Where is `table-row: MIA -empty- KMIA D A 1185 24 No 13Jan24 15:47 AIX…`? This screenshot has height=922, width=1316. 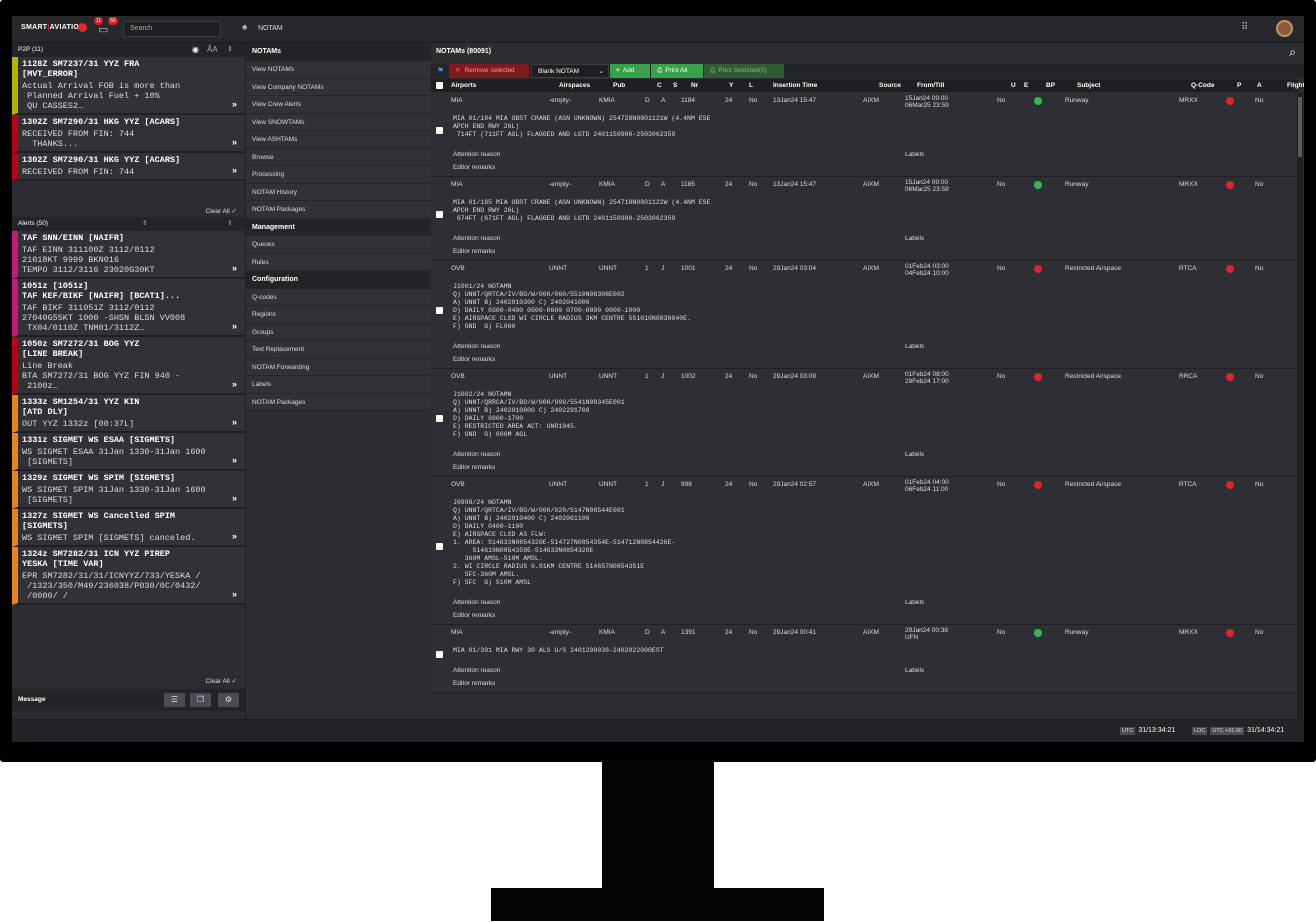 table-row: MIA -empty- KMIA D A 1185 24 No 13Jan24 15:47 AIX… is located at coordinates (864, 219).